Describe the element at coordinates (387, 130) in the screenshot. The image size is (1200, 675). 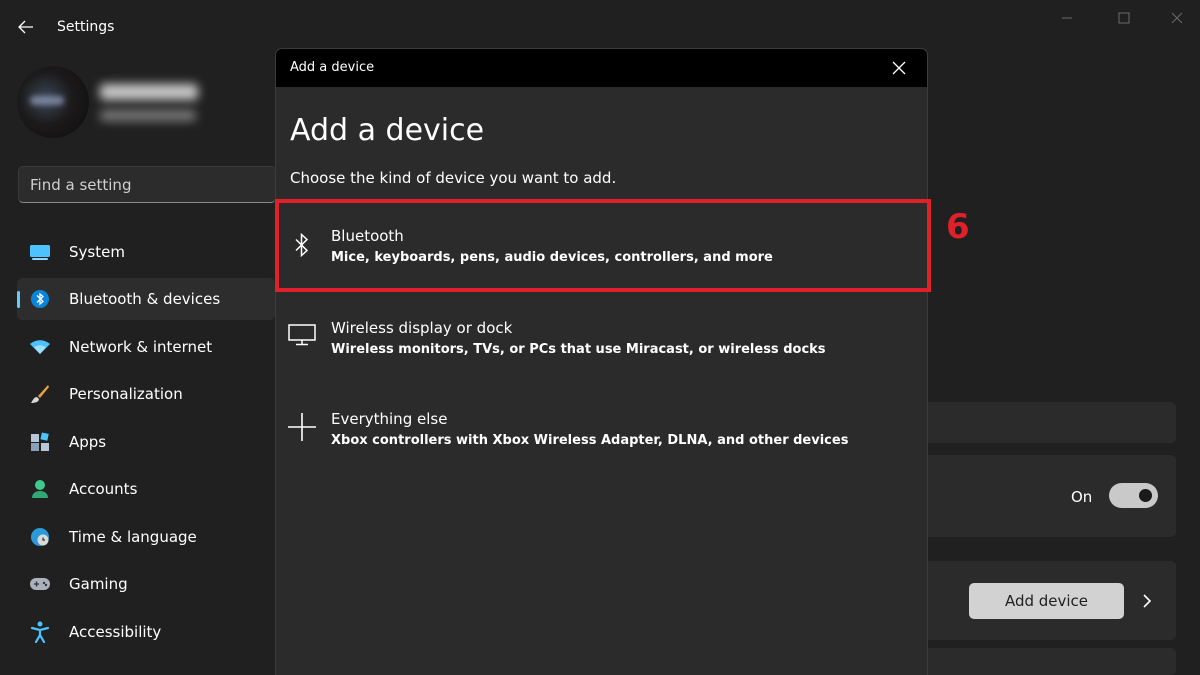
I see `dialog-heading: Add a device` at that location.